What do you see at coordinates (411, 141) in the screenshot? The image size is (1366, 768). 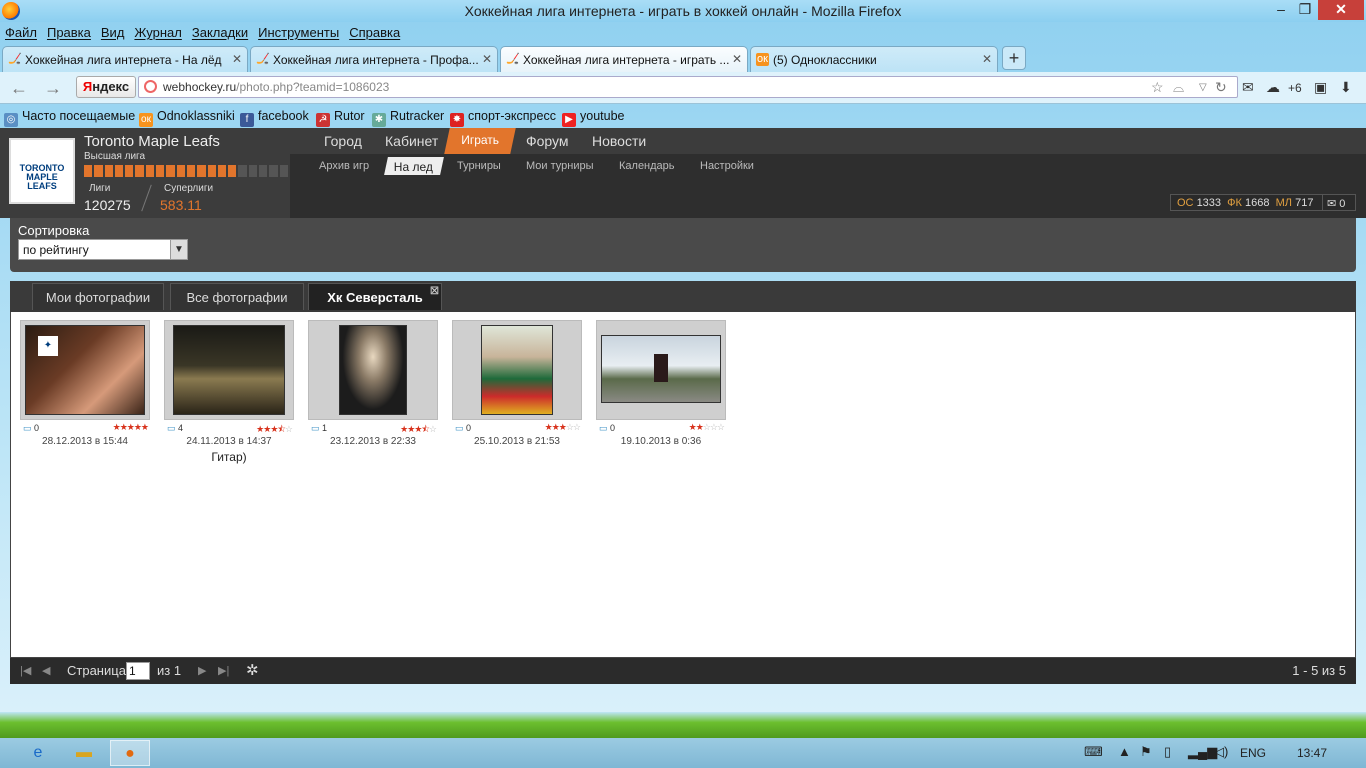 I see `nav-cabinet: Кабинет` at bounding box center [411, 141].